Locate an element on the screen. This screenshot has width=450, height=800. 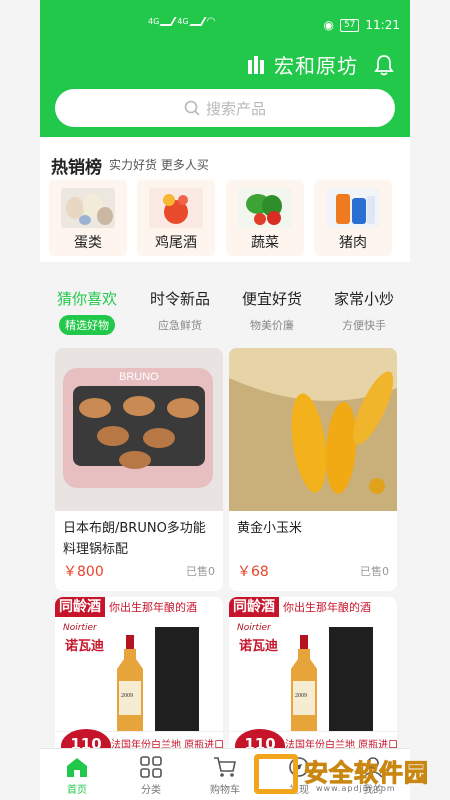
hot-item-vegetables: 蔬菜 is located at coordinates (265, 218).